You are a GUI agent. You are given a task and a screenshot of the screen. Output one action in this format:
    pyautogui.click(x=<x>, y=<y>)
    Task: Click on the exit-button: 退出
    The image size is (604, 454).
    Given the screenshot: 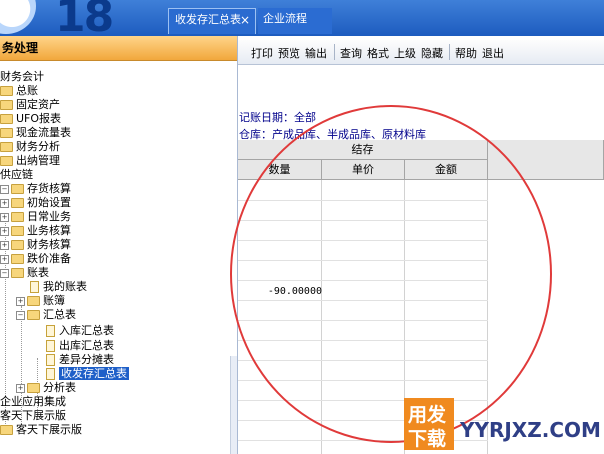 What is the action you would take?
    pyautogui.click(x=493, y=53)
    